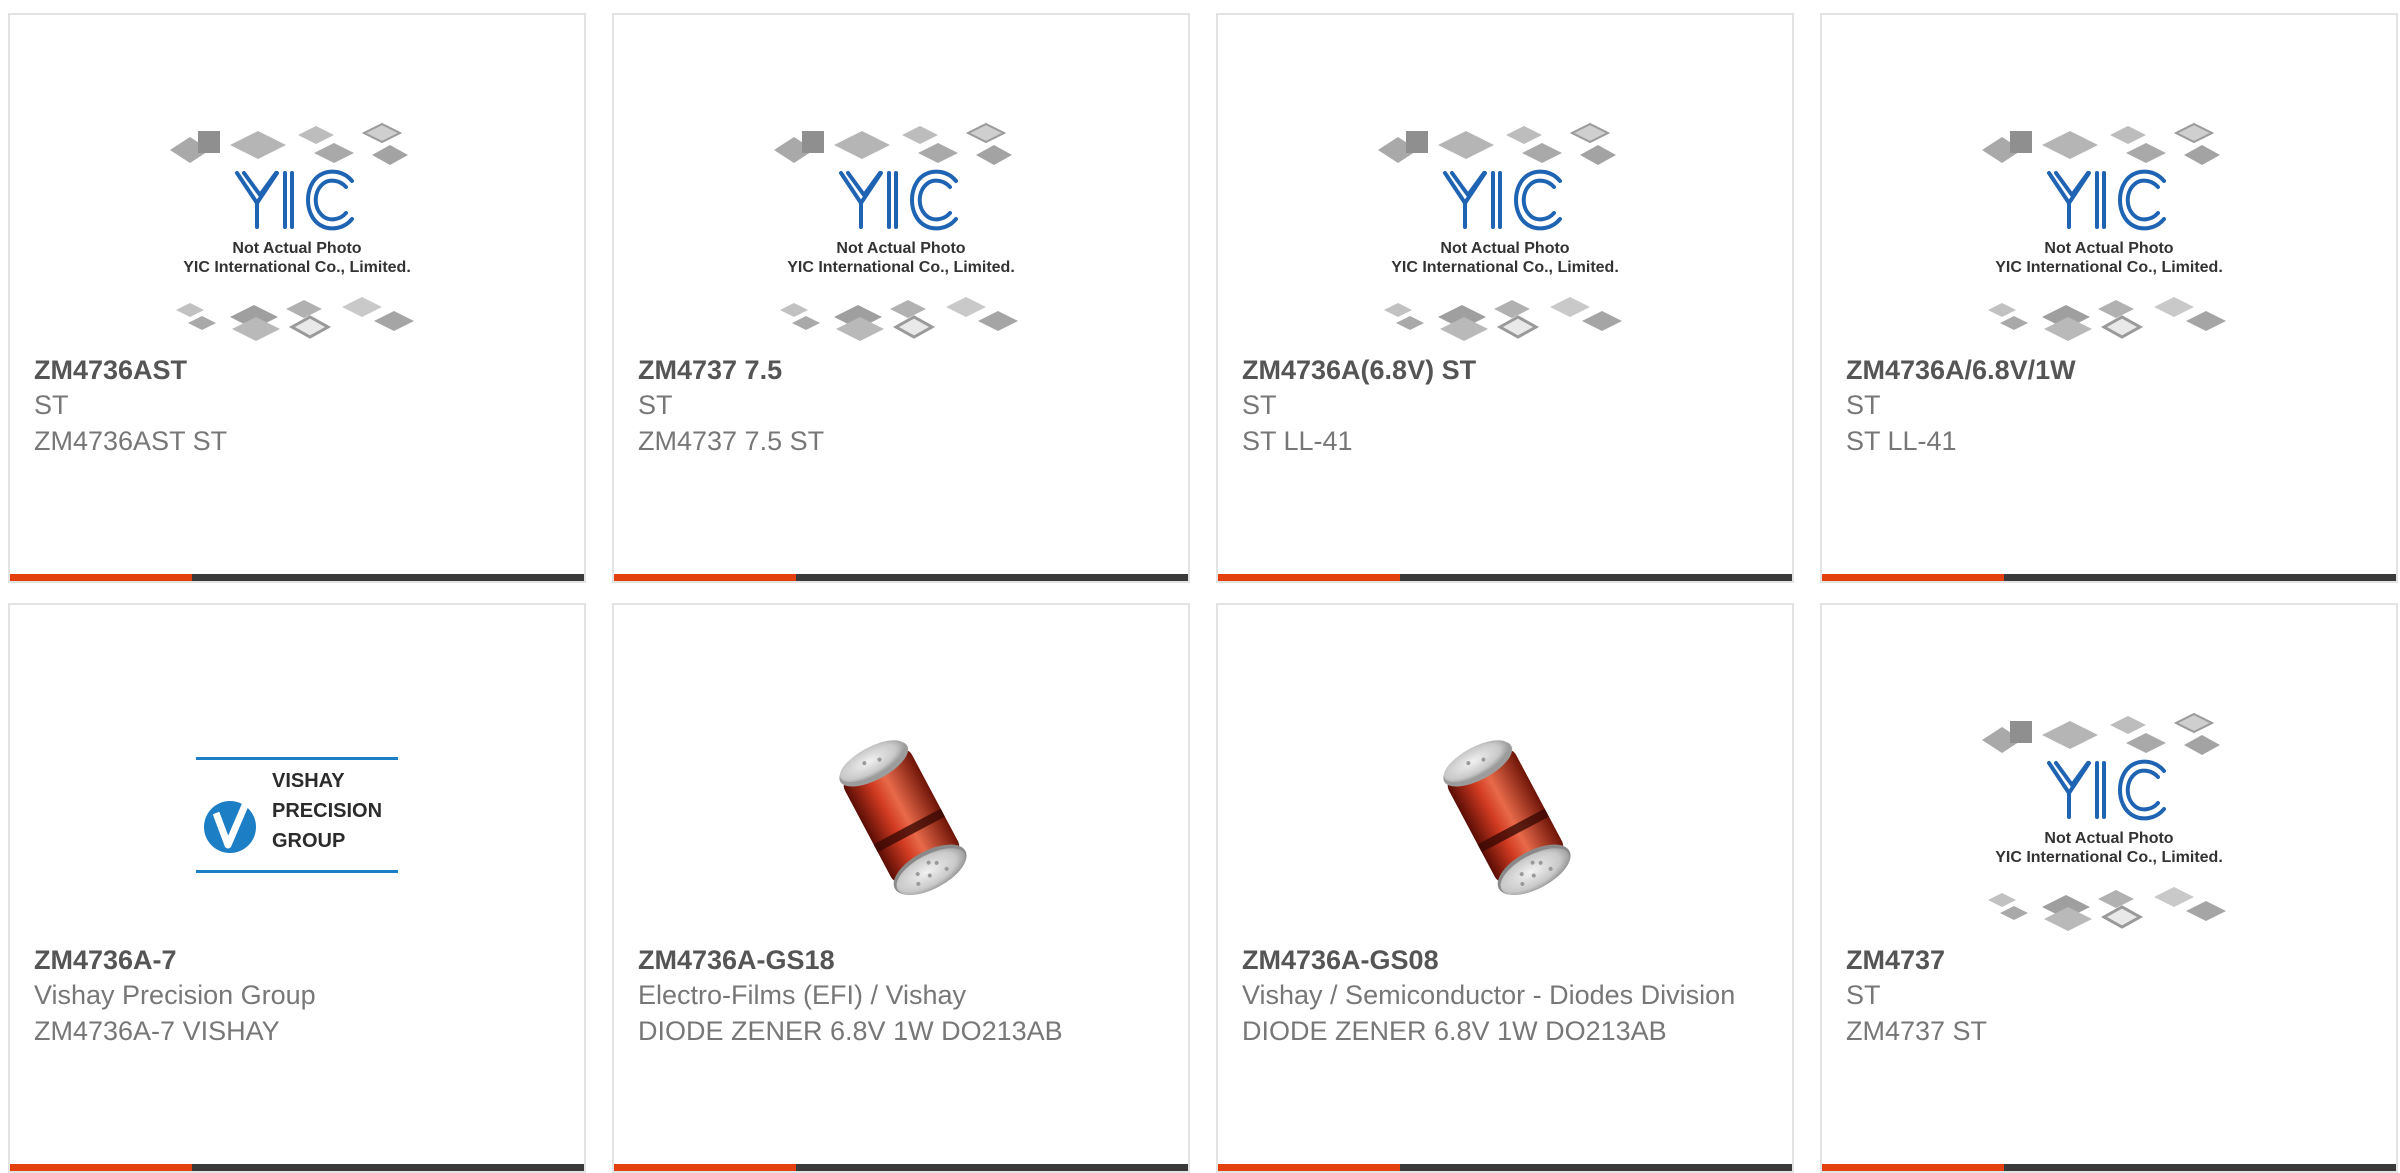 The height and width of the screenshot is (1173, 2400). Describe the element at coordinates (131, 441) in the screenshot. I see `product-description: ZM4736AST ST` at that location.